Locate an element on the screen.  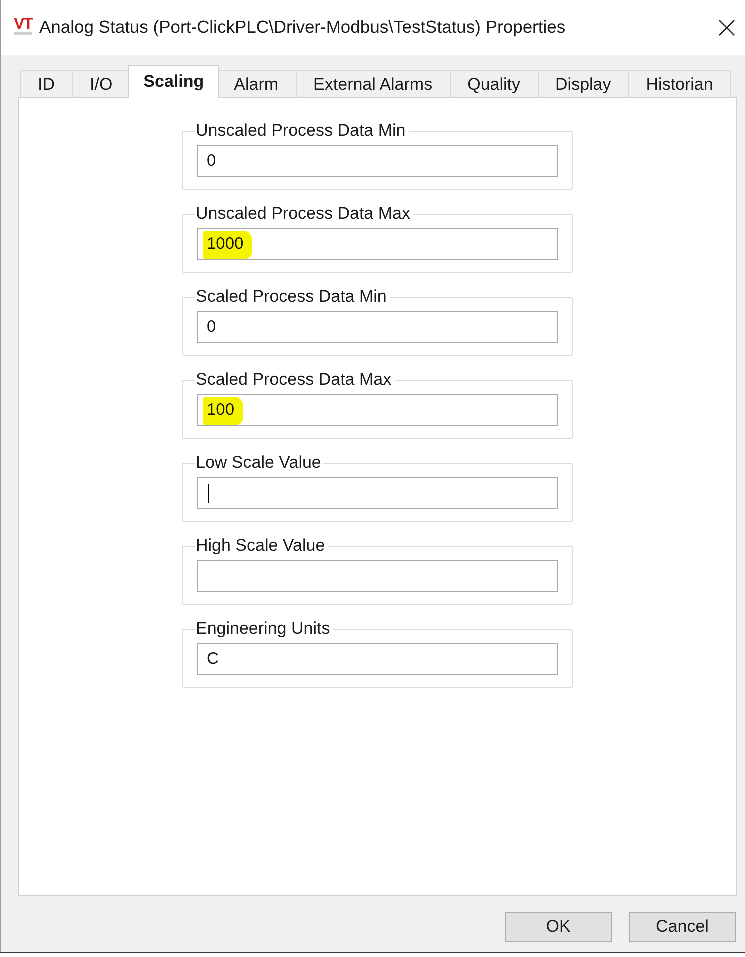
field-label: High Scale Value is located at coordinates (260, 546).